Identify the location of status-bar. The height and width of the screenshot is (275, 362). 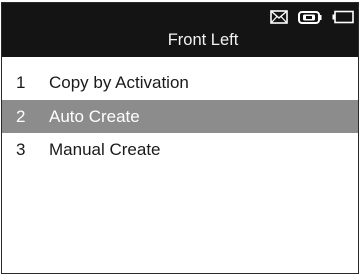
(312, 17).